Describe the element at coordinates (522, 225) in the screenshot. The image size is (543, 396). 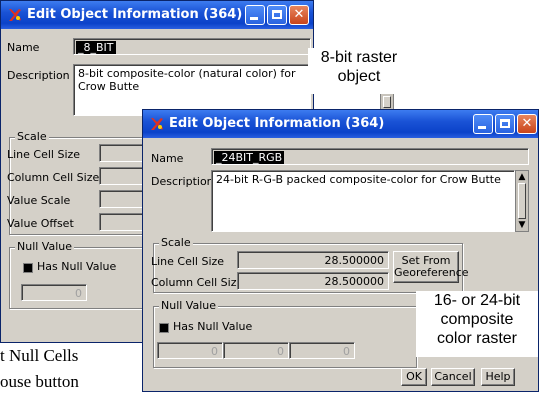
I see `scroll-down-icon: ▼` at that location.